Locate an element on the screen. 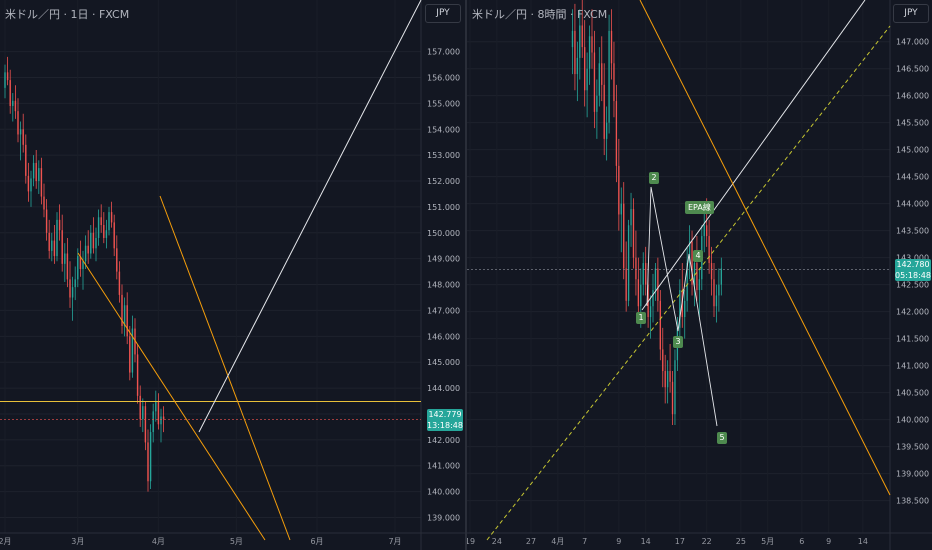 This screenshot has height=550, width=932. x-tick-label: 22 is located at coordinates (707, 541).